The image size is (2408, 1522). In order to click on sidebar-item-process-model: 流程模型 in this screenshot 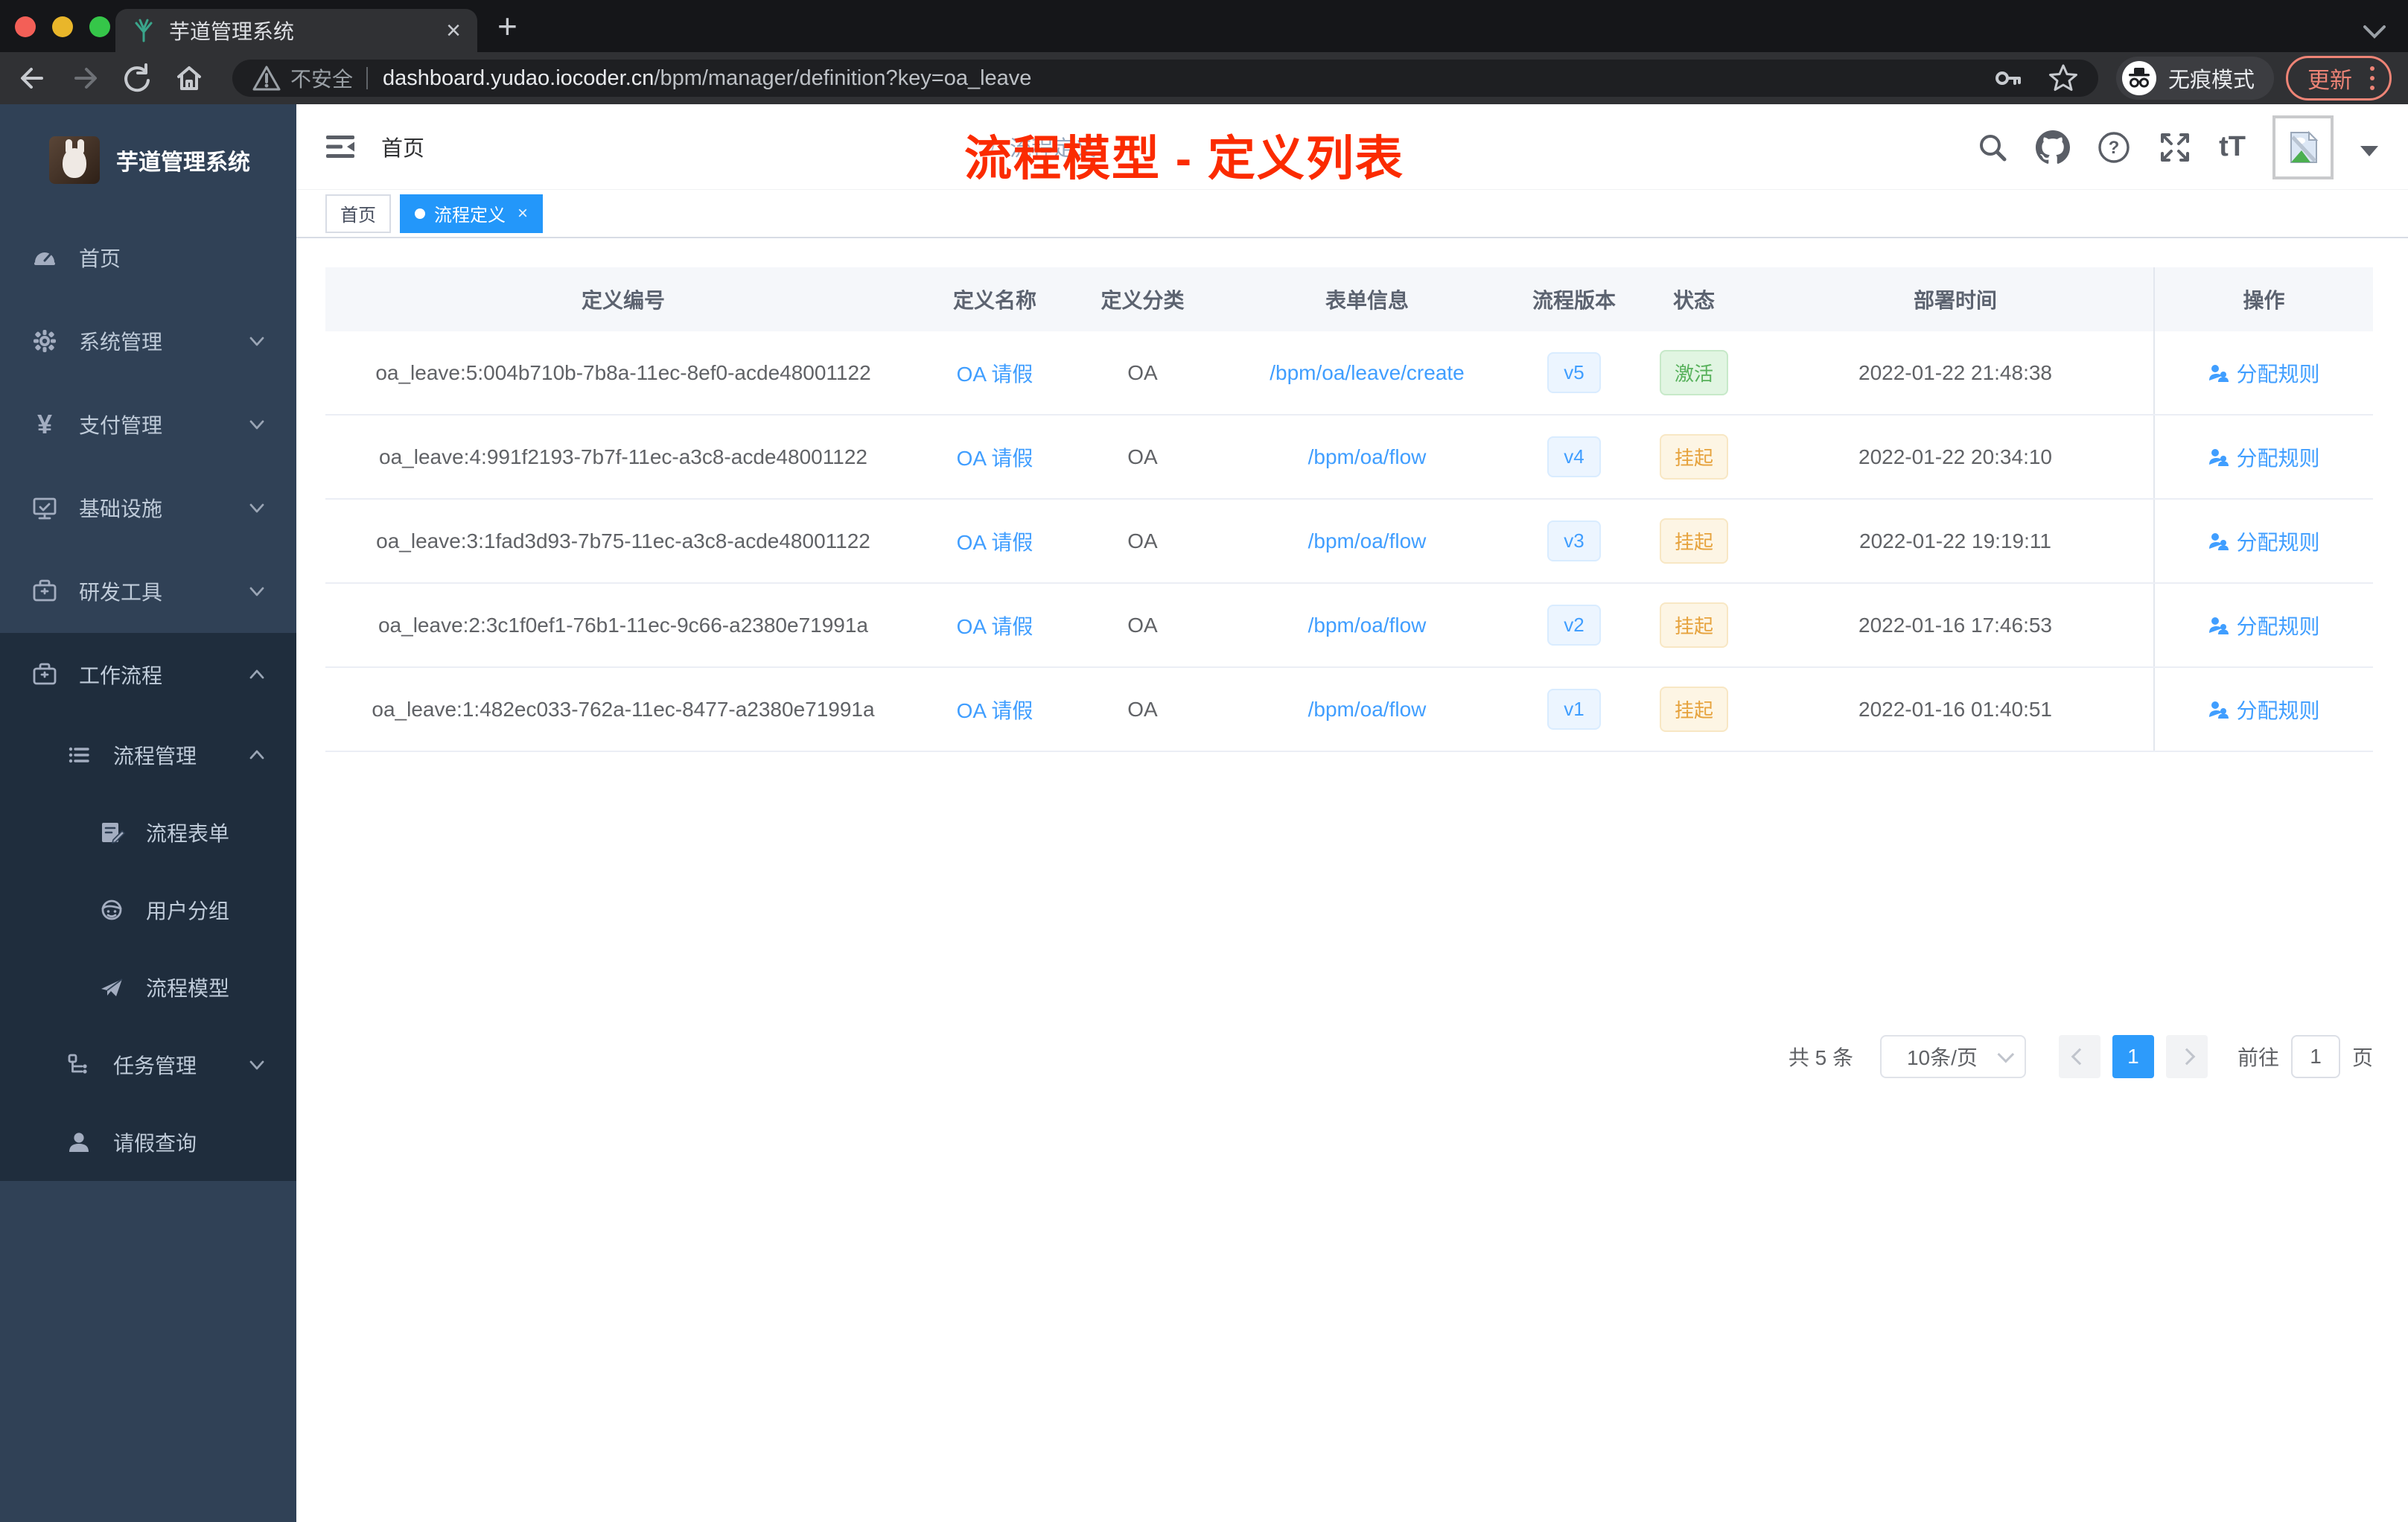, I will do `click(148, 987)`.